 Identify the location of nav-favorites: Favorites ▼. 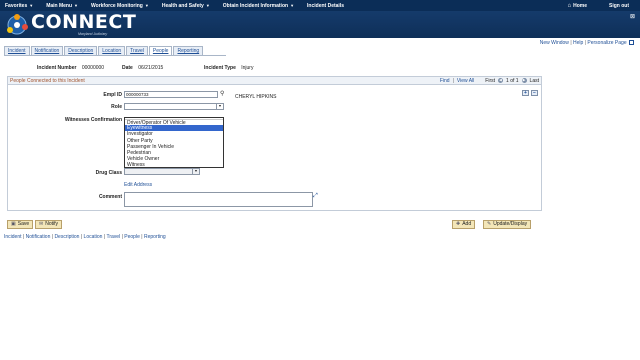
(19, 6).